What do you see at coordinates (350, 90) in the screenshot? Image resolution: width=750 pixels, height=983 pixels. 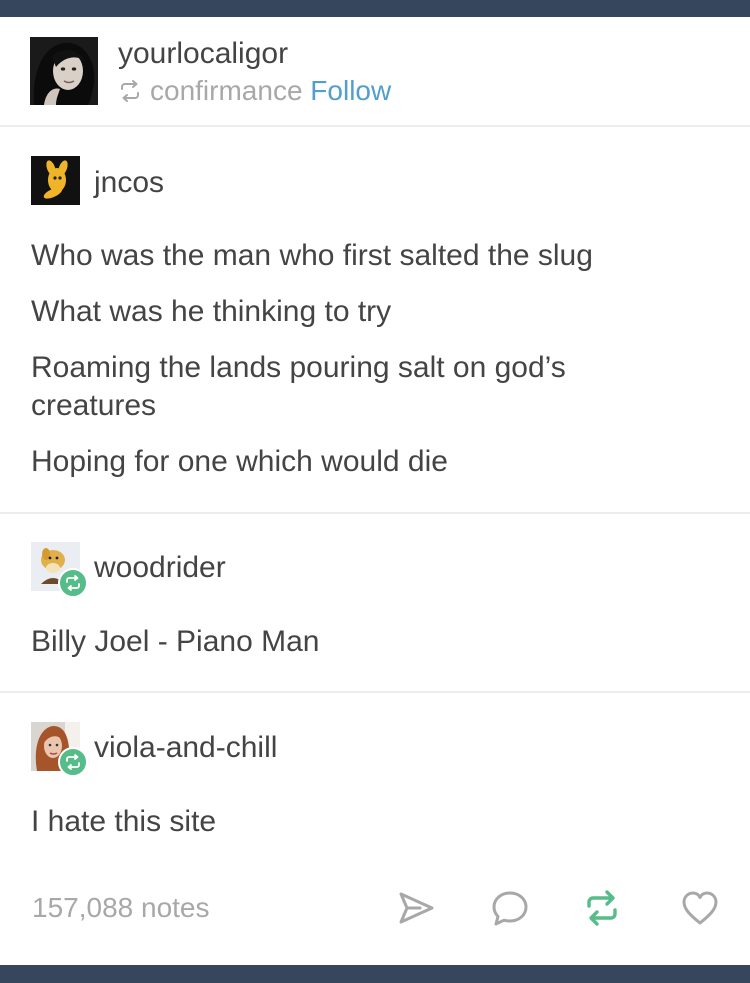 I see `follow-button: Follow` at bounding box center [350, 90].